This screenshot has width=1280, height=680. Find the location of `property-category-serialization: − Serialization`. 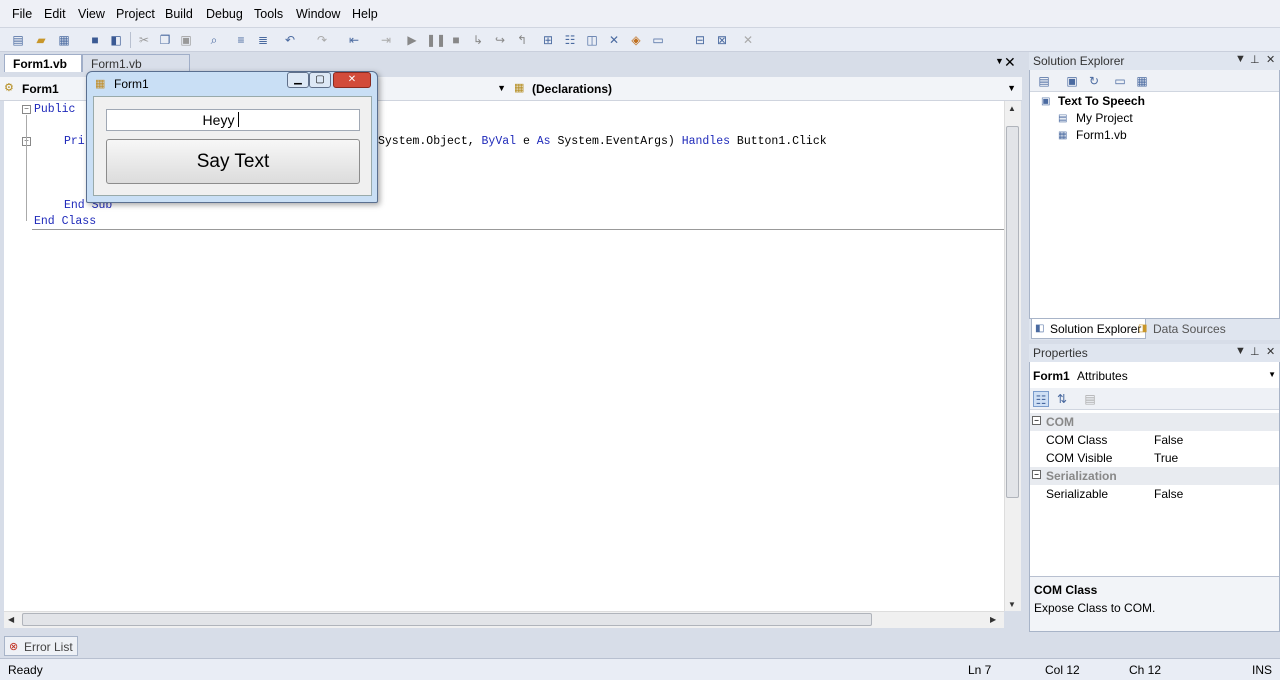

property-category-serialization: − Serialization is located at coordinates (1154, 476).